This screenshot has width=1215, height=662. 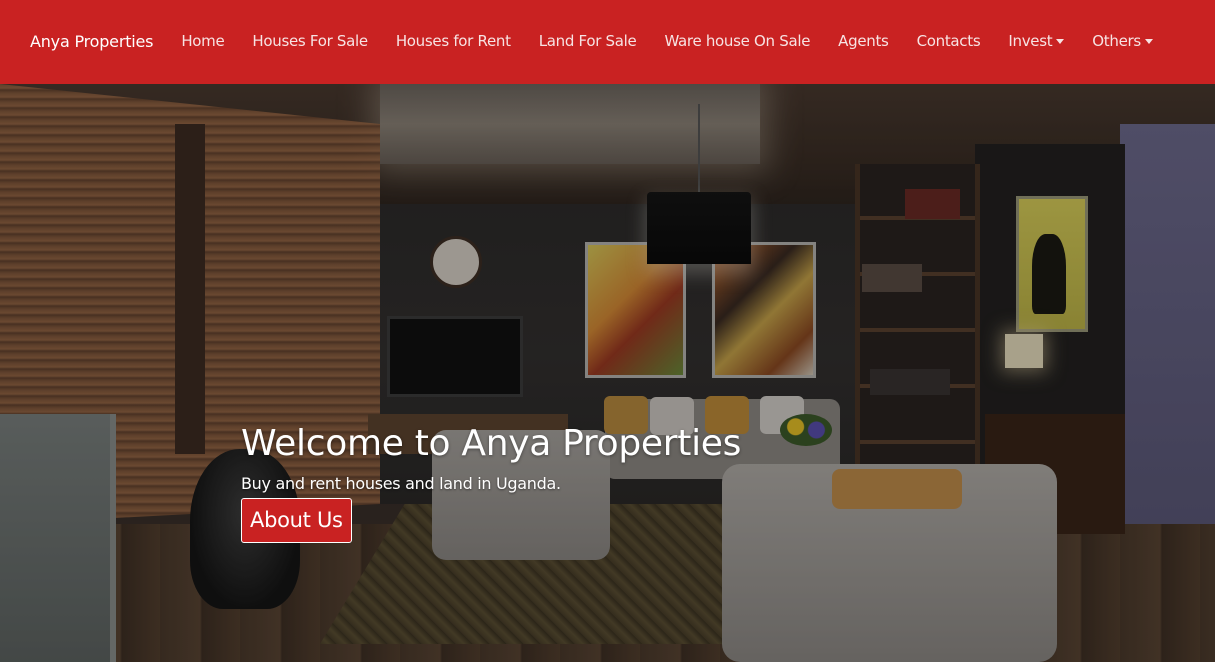 I want to click on nav-others-dropdown: Others, so click(x=1122, y=41).